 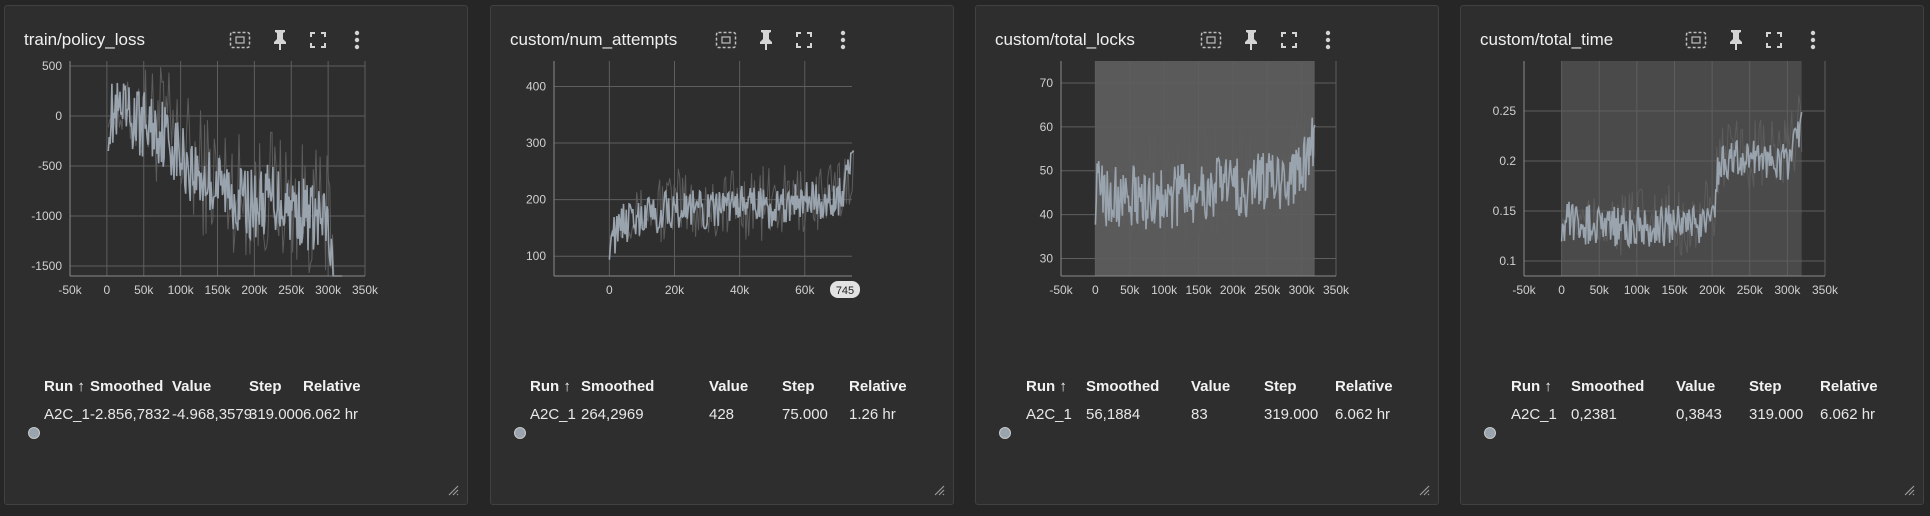 I want to click on x-tick-label: 40k, so click(x=740, y=290).